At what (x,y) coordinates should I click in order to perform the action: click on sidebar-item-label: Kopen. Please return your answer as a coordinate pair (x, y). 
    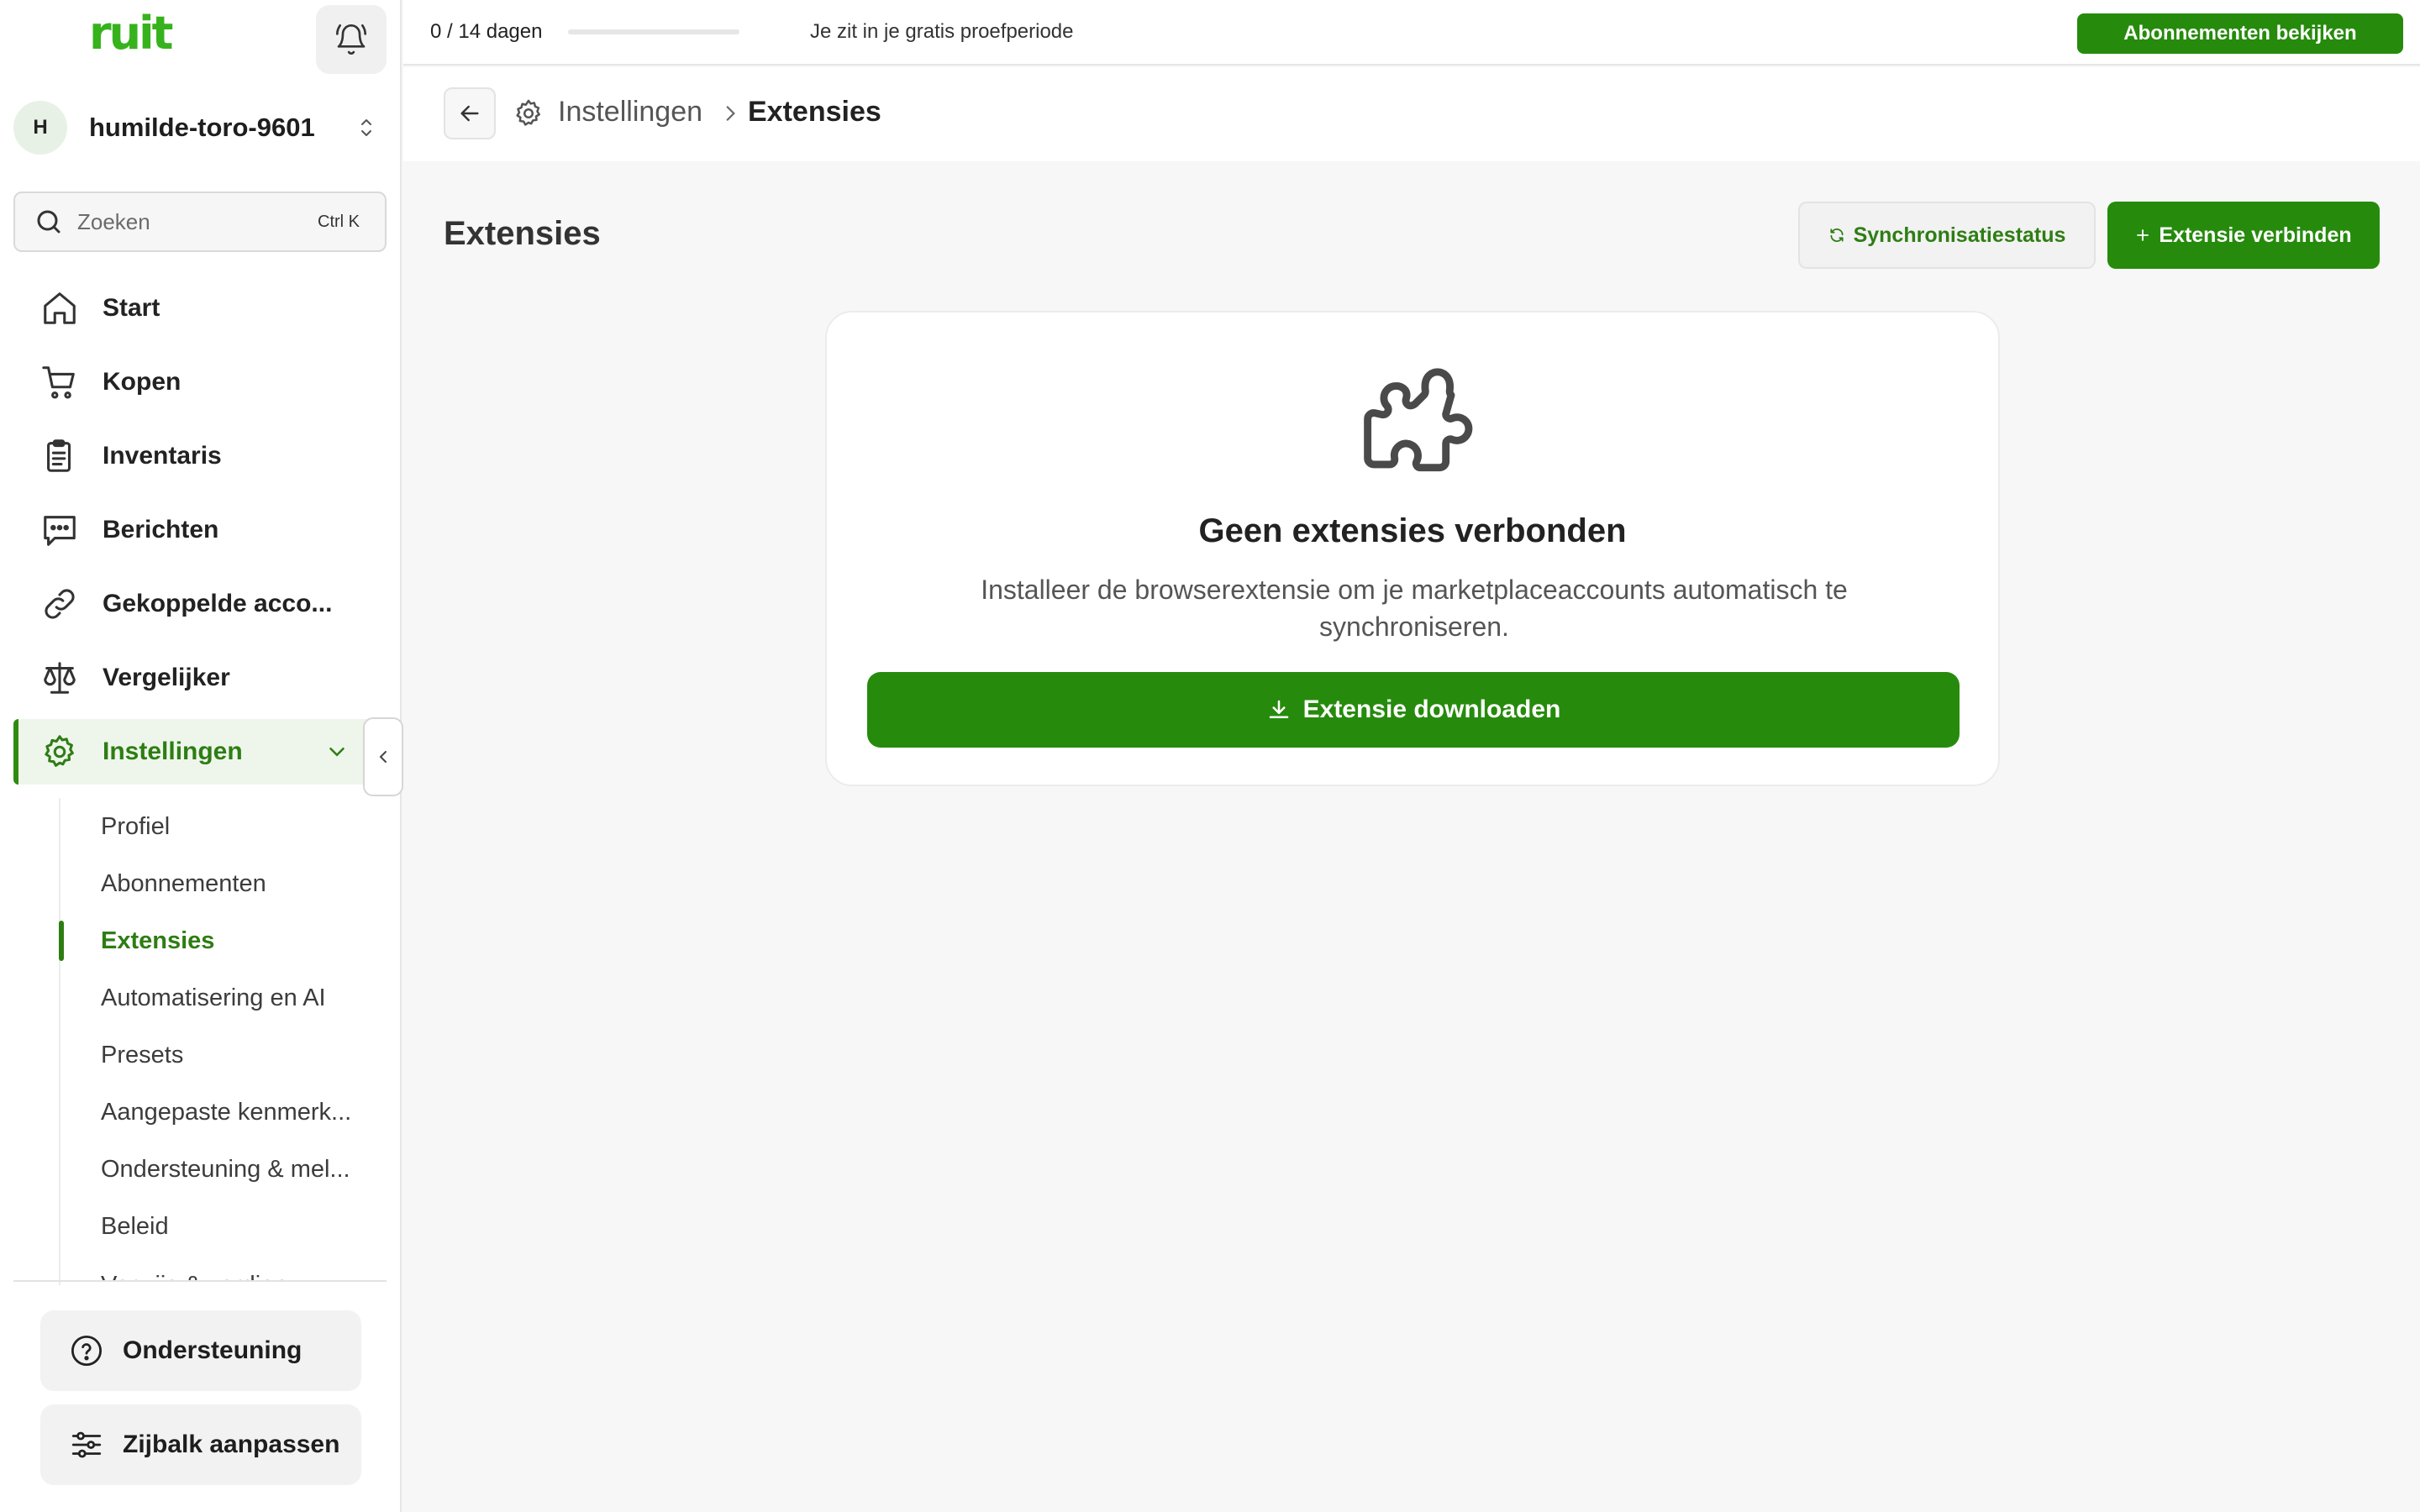
    Looking at the image, I should click on (142, 382).